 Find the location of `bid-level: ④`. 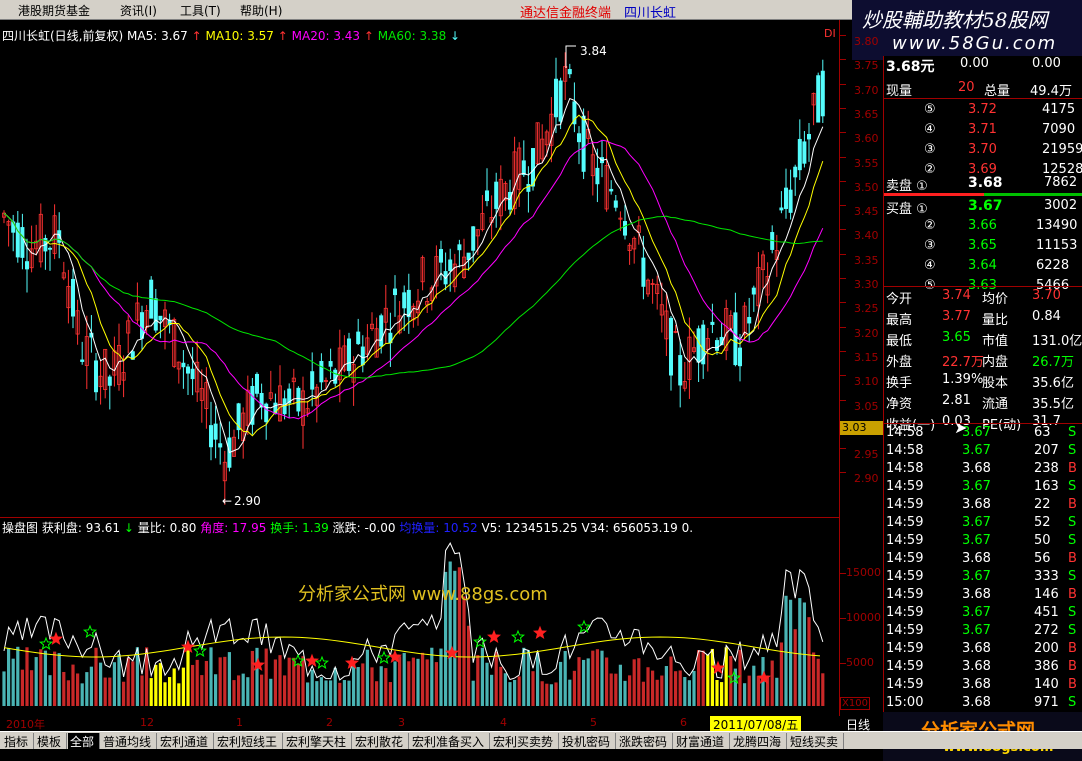

bid-level: ④ is located at coordinates (930, 265).